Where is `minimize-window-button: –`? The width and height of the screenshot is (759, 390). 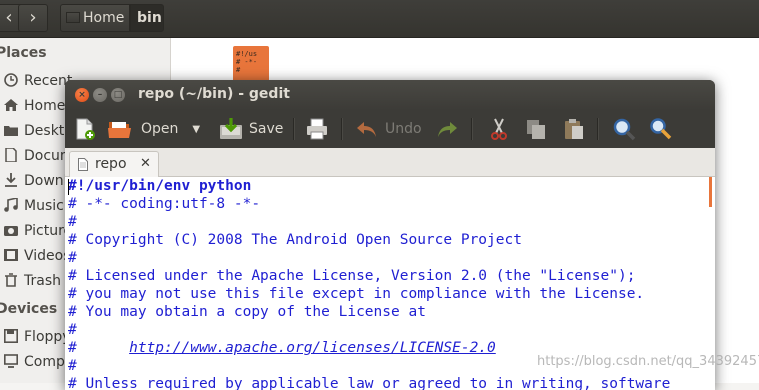
minimize-window-button: – is located at coordinates (100, 95).